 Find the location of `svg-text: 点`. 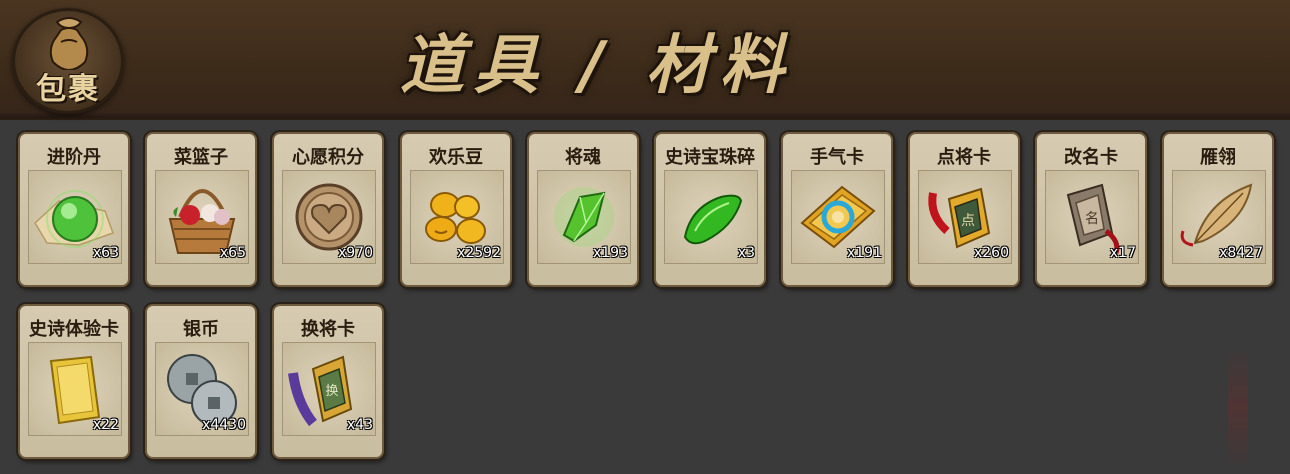

svg-text: 点 is located at coordinates (968, 221).